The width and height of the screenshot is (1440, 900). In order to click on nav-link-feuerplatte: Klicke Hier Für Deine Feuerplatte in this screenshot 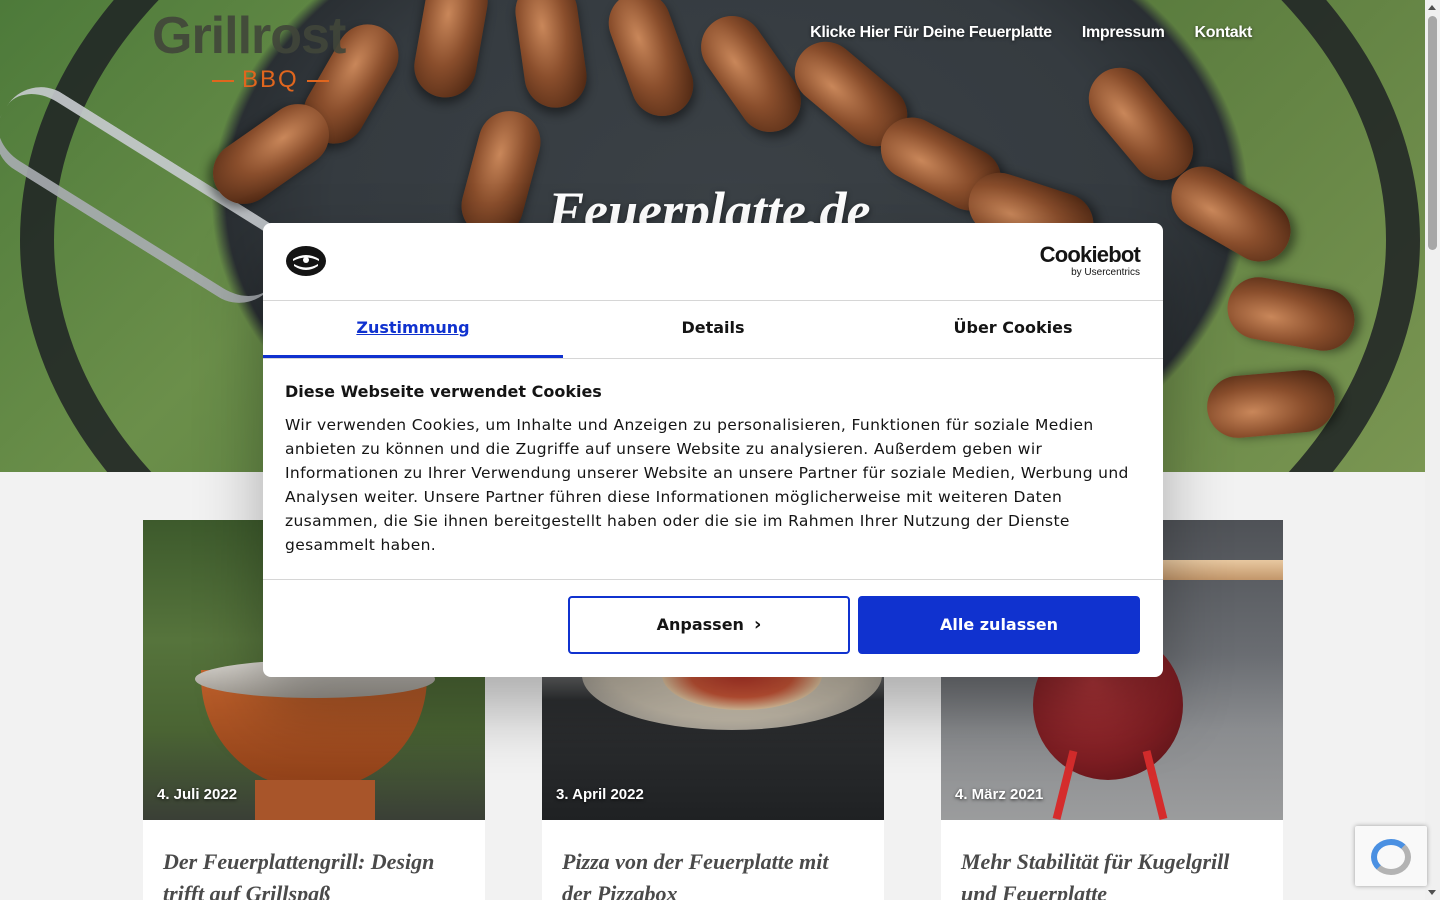, I will do `click(931, 33)`.